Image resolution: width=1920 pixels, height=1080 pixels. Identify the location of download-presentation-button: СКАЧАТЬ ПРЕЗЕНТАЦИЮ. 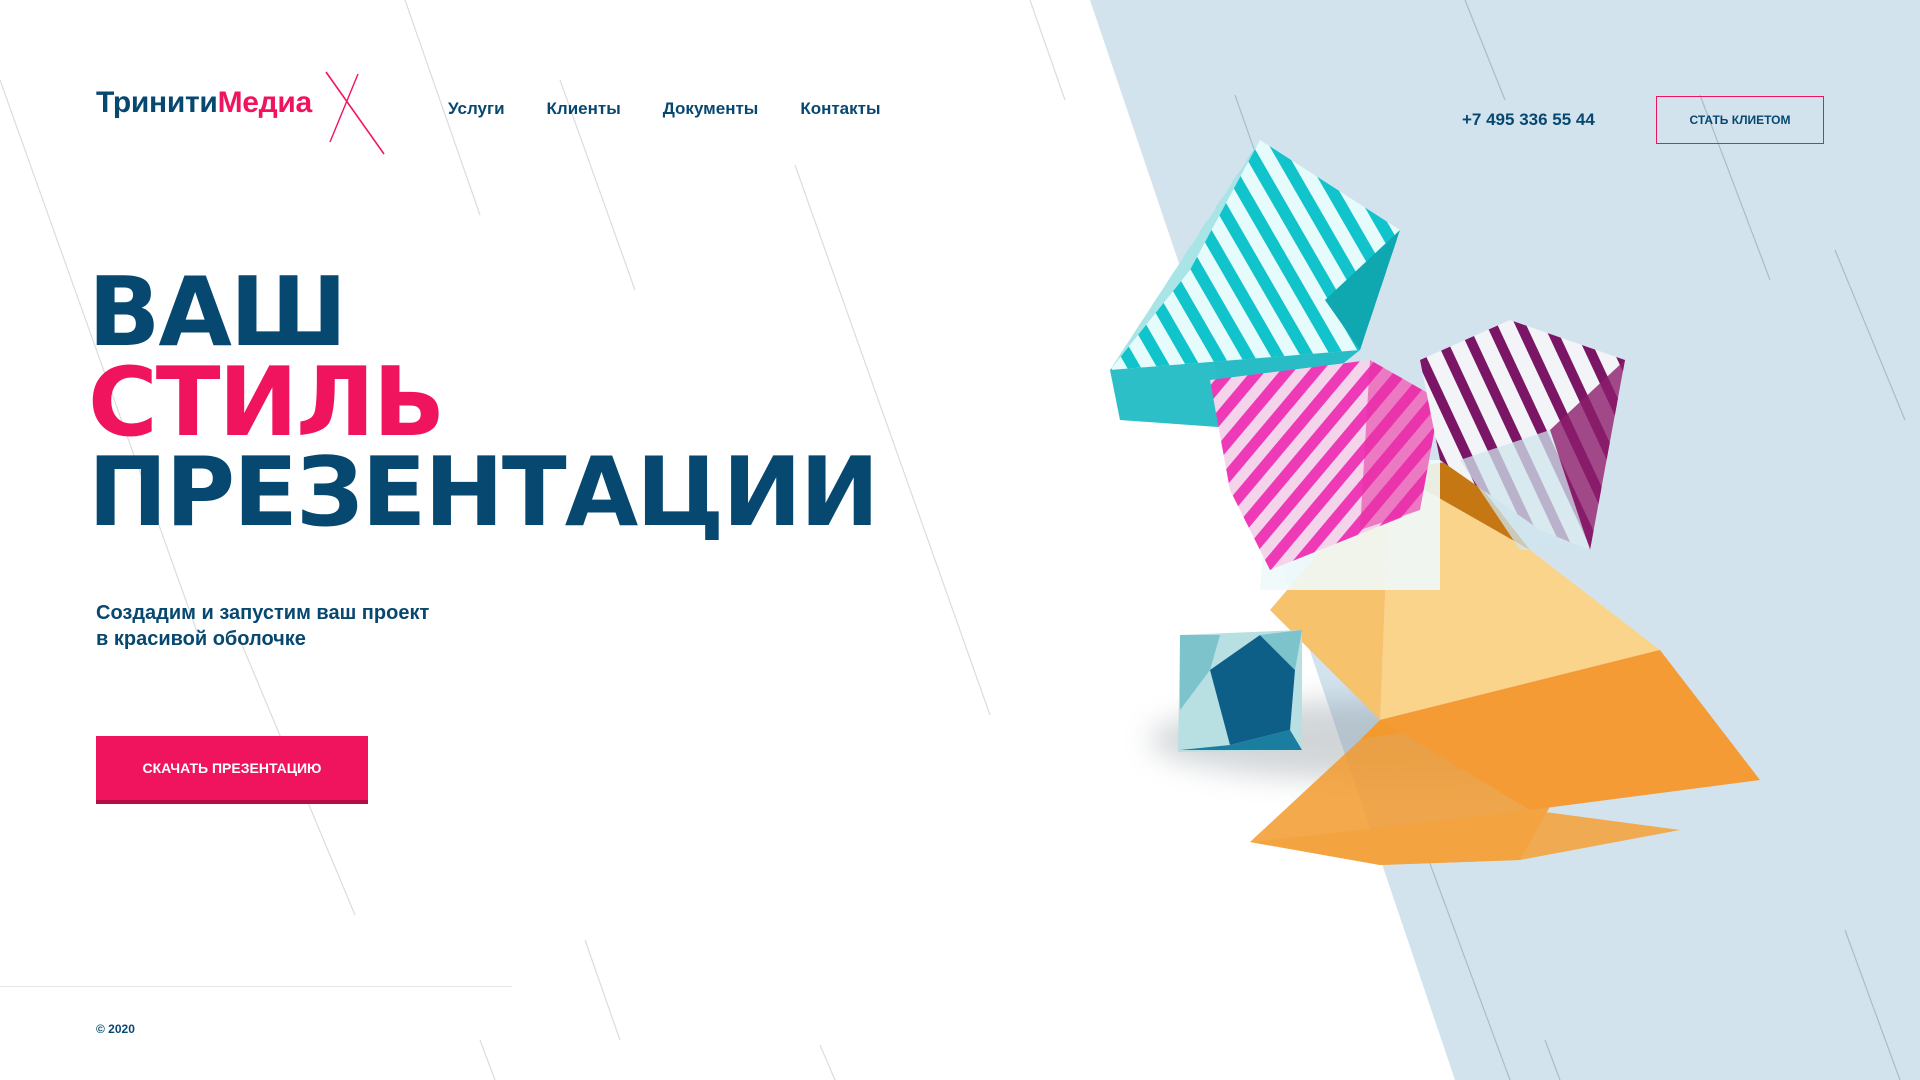
(232, 770).